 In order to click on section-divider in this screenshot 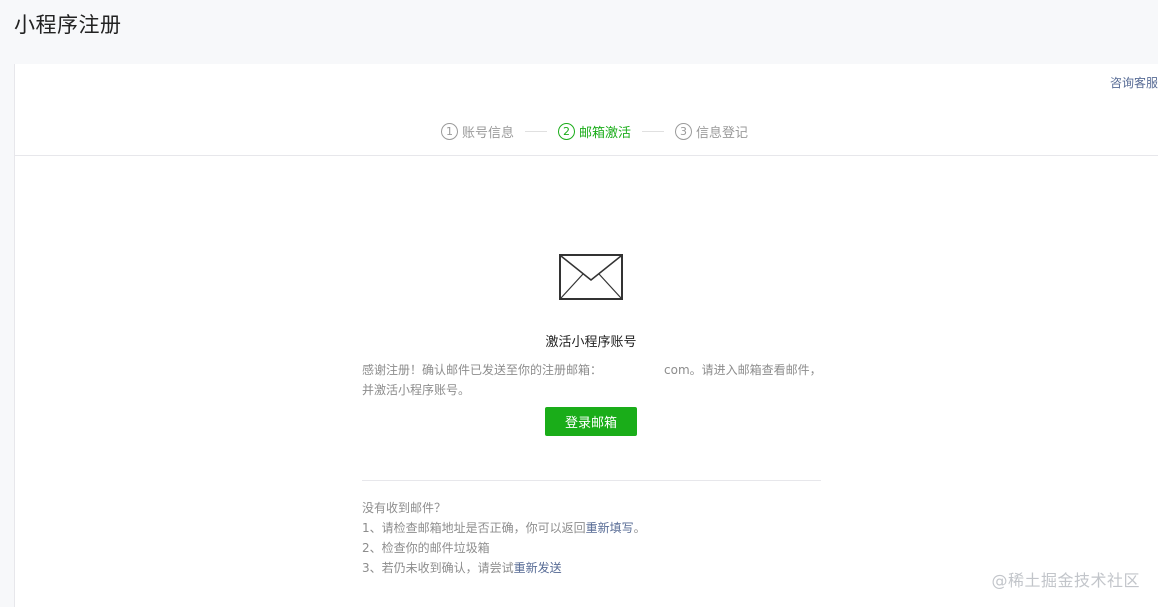, I will do `click(591, 480)`.